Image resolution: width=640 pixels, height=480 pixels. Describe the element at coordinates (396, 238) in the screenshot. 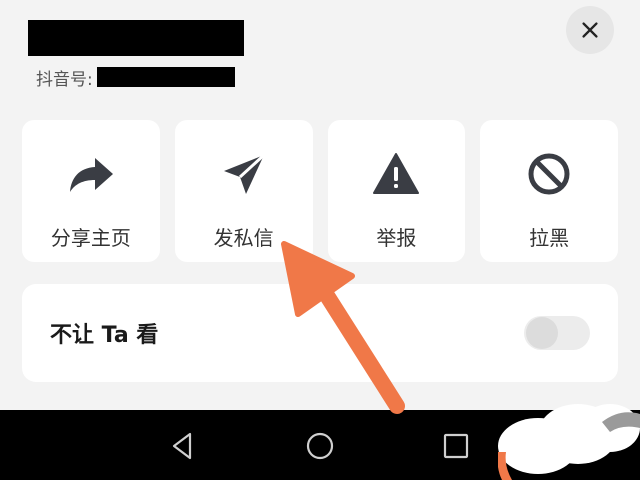

I see `report-label: 举报` at that location.